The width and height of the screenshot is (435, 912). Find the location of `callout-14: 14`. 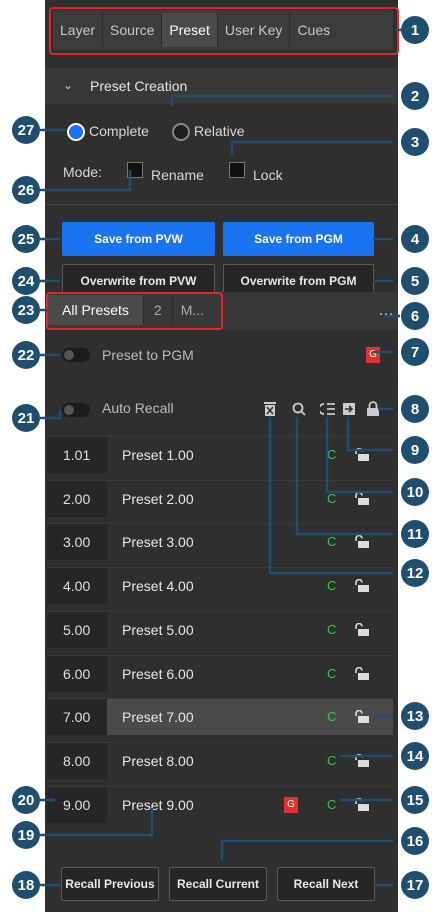

callout-14: 14 is located at coordinates (415, 756).